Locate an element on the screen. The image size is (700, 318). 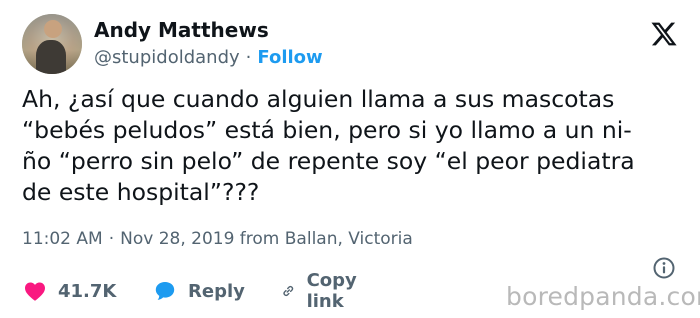
like-count: 41.7K is located at coordinates (87, 291).